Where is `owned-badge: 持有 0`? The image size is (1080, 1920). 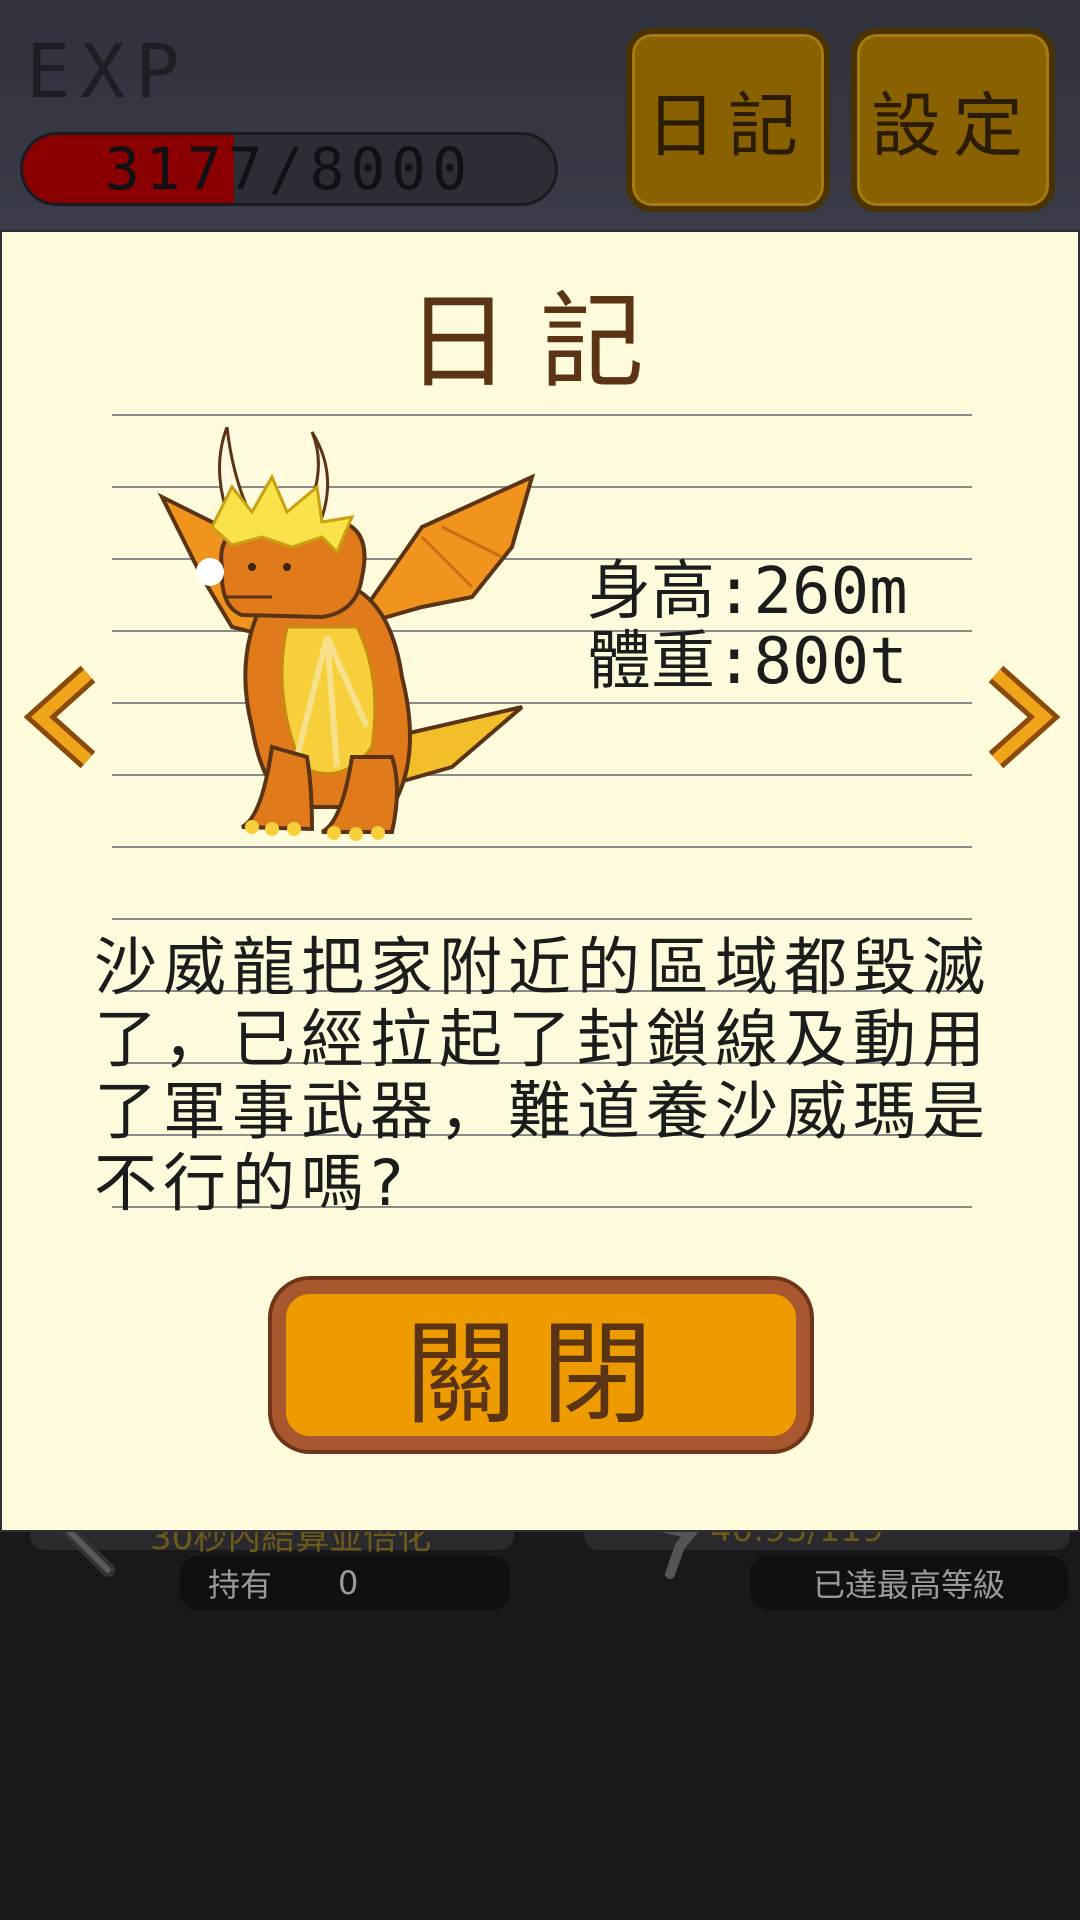 owned-badge: 持有 0 is located at coordinates (345, 1583).